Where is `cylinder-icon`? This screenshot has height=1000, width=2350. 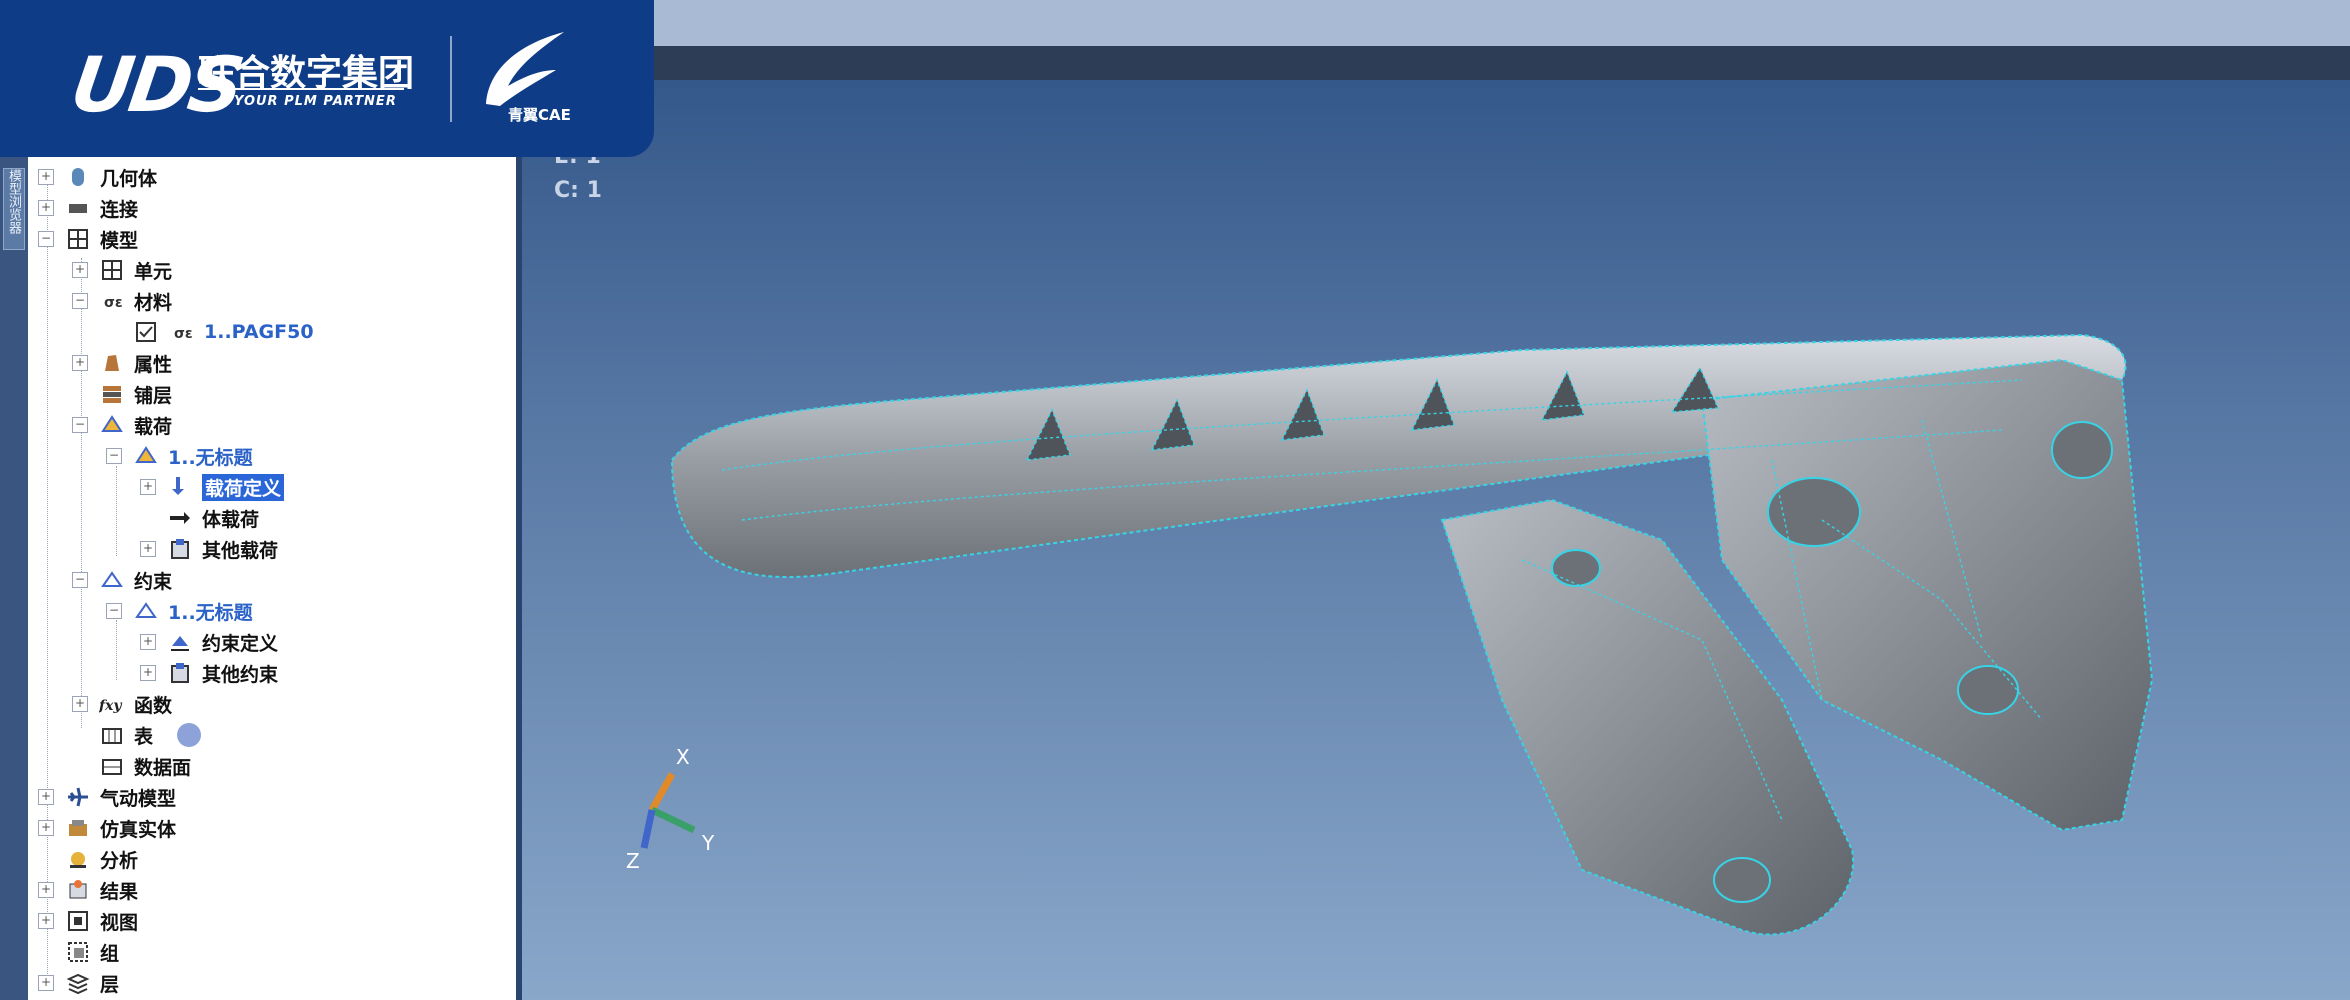
cylinder-icon is located at coordinates (78, 177).